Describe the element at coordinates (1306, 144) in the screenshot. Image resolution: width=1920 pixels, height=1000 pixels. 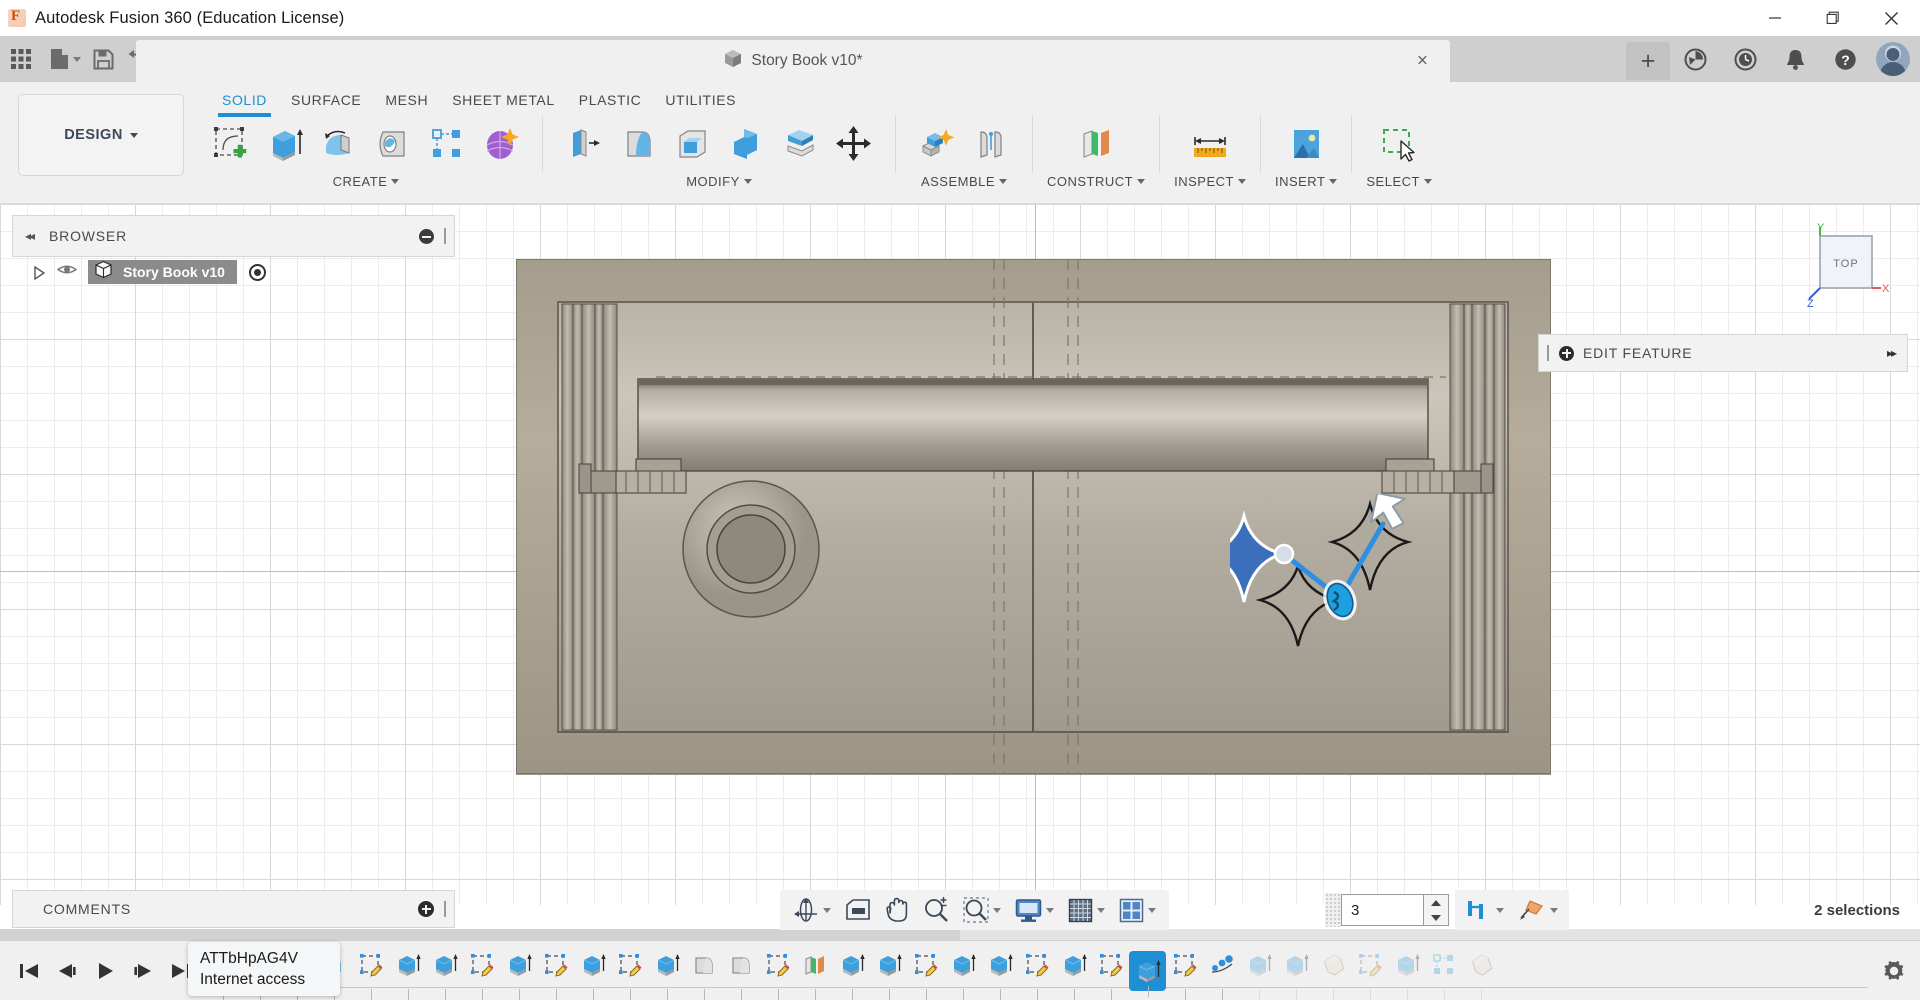
I see `insert-image-icon` at that location.